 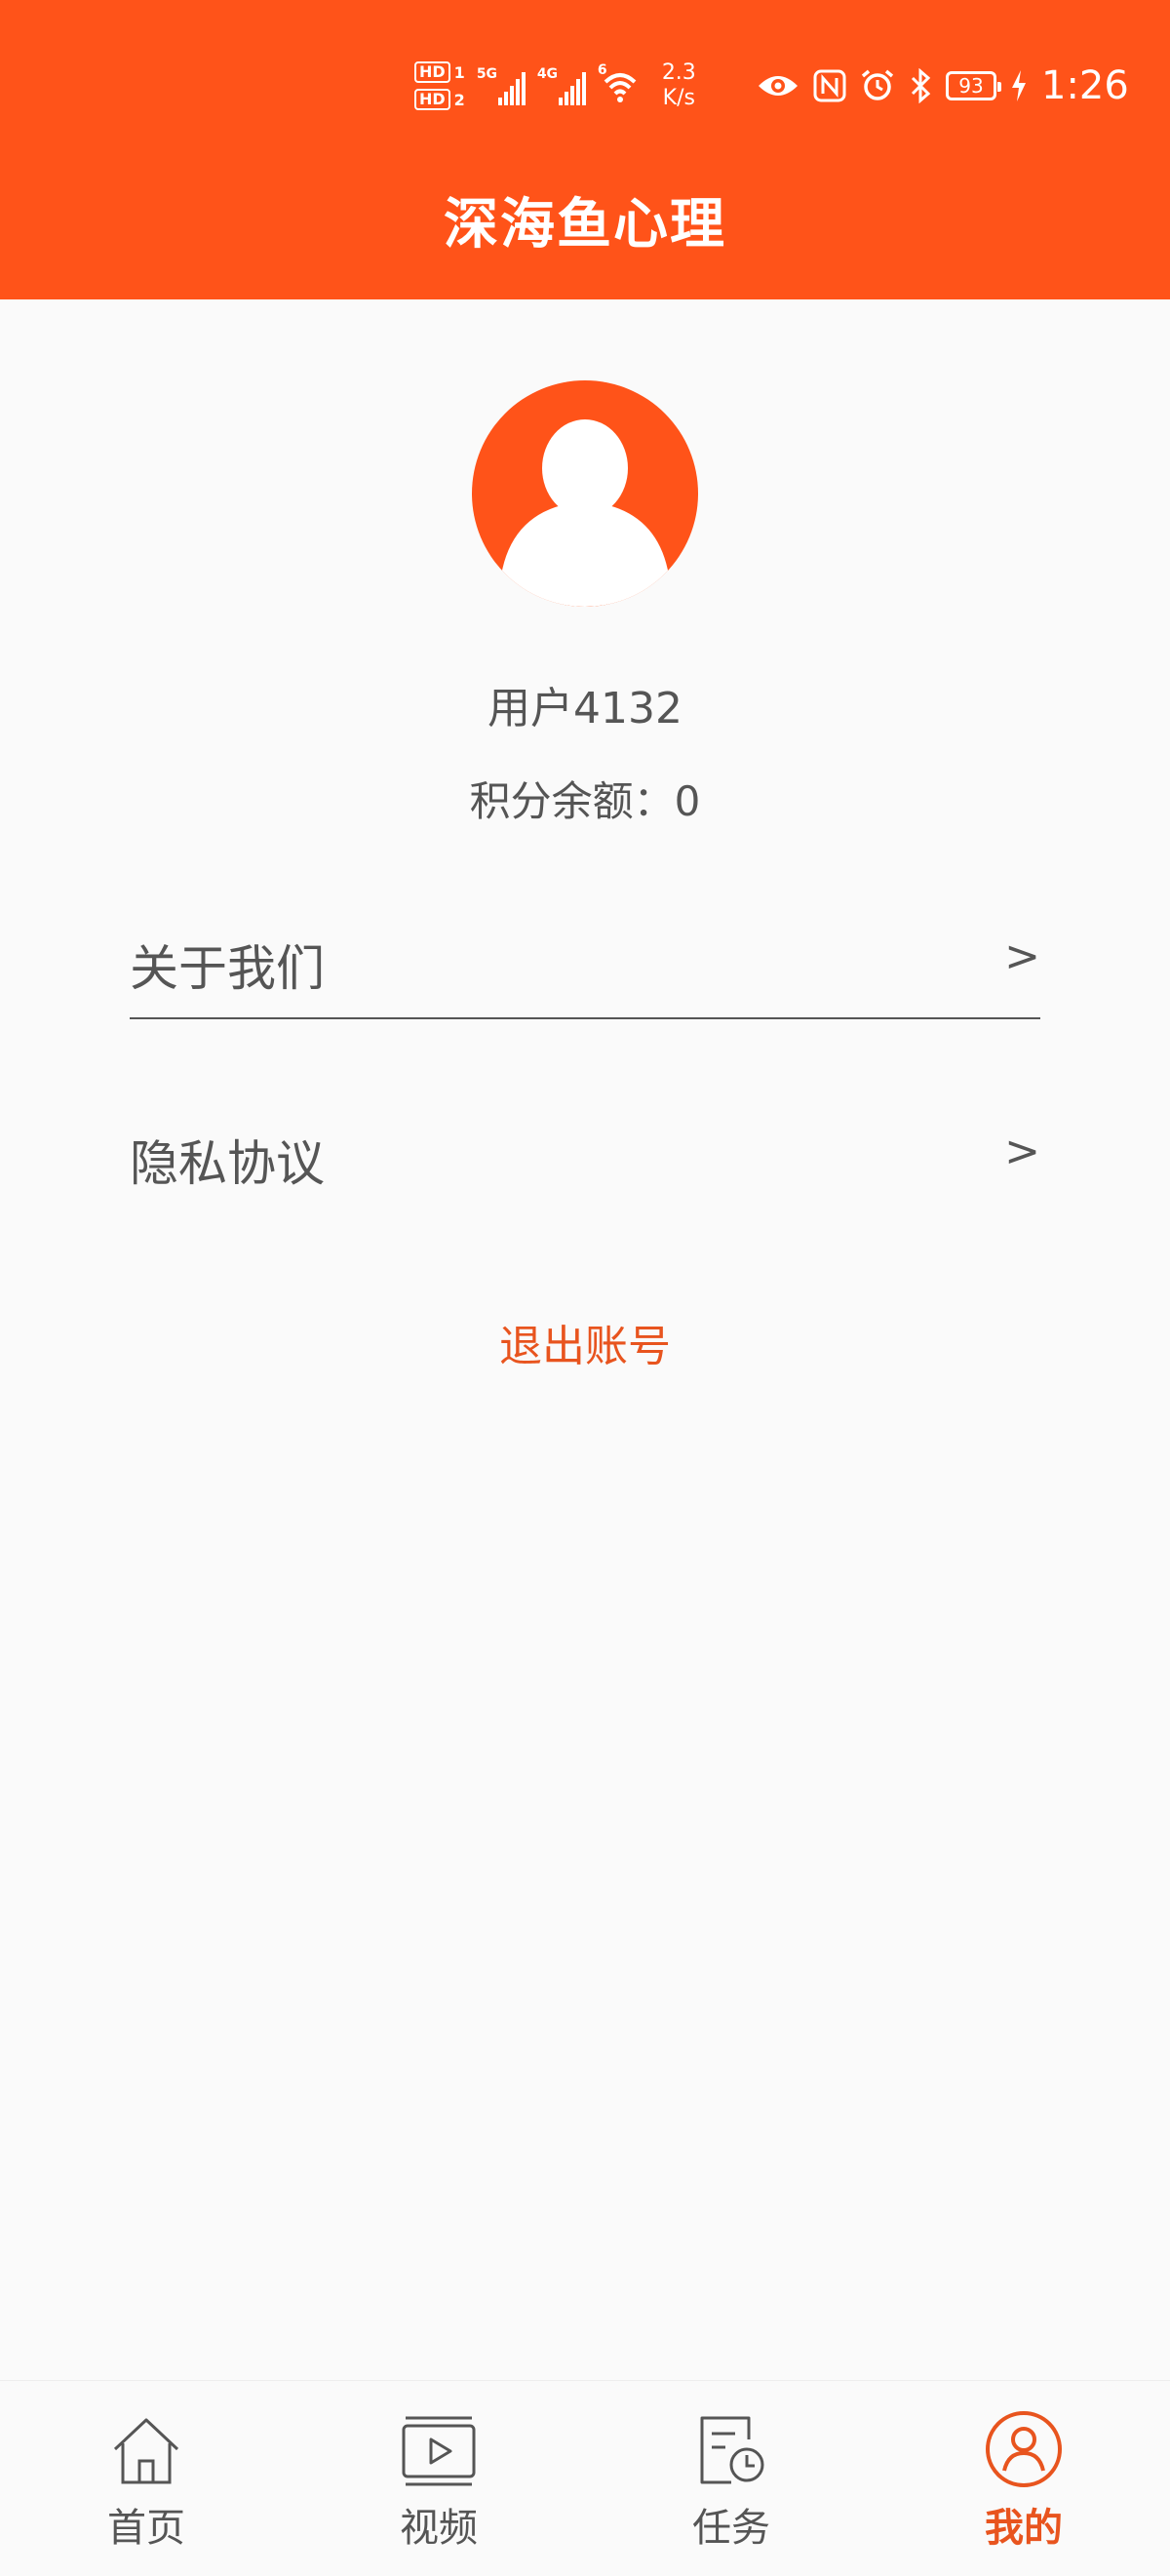 I want to click on task-icon, so click(x=732, y=2450).